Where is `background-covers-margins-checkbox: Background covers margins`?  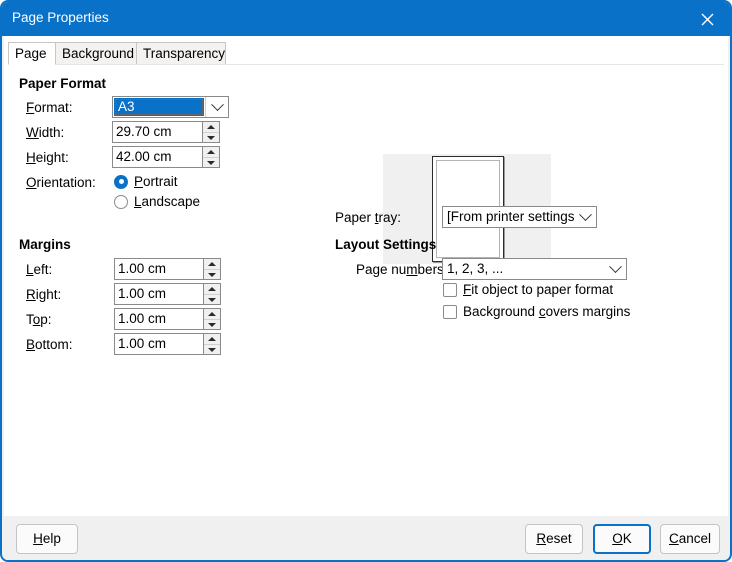
background-covers-margins-checkbox: Background covers margins is located at coordinates (536, 311).